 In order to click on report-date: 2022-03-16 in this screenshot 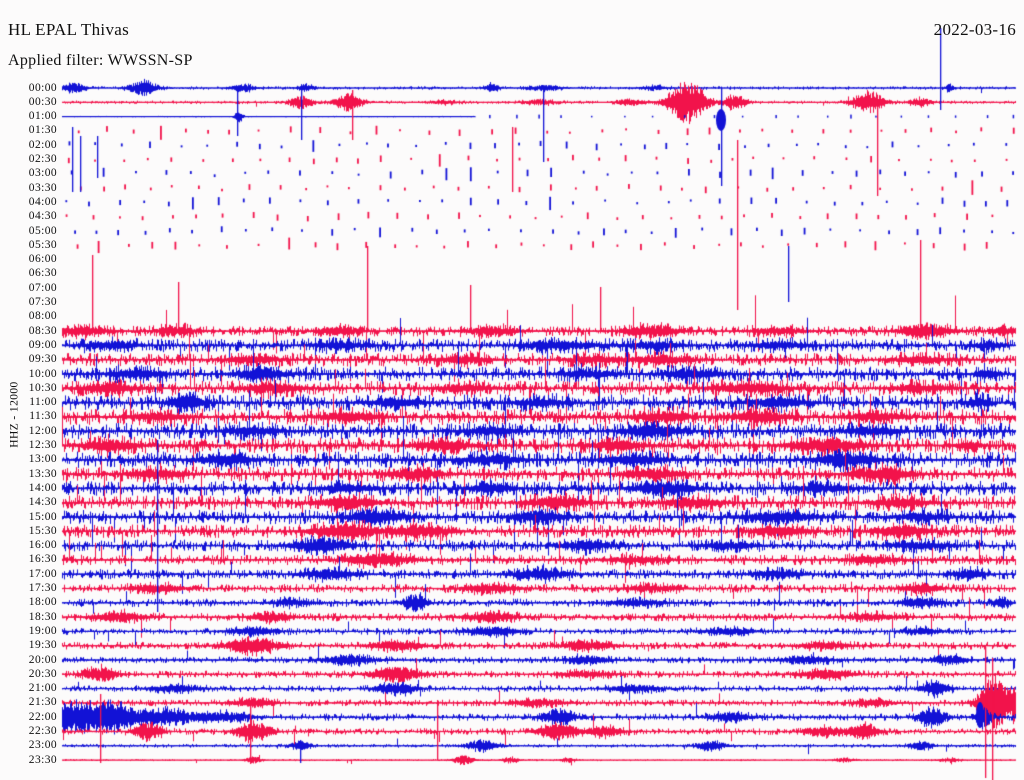, I will do `click(974, 29)`.